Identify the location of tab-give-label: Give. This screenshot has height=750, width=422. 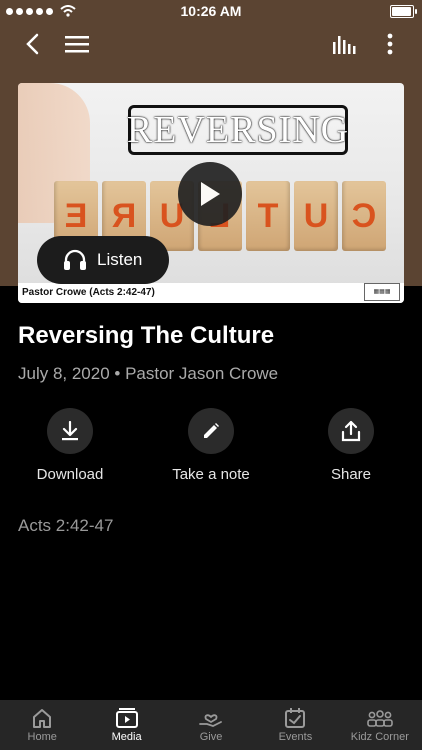
(211, 737).